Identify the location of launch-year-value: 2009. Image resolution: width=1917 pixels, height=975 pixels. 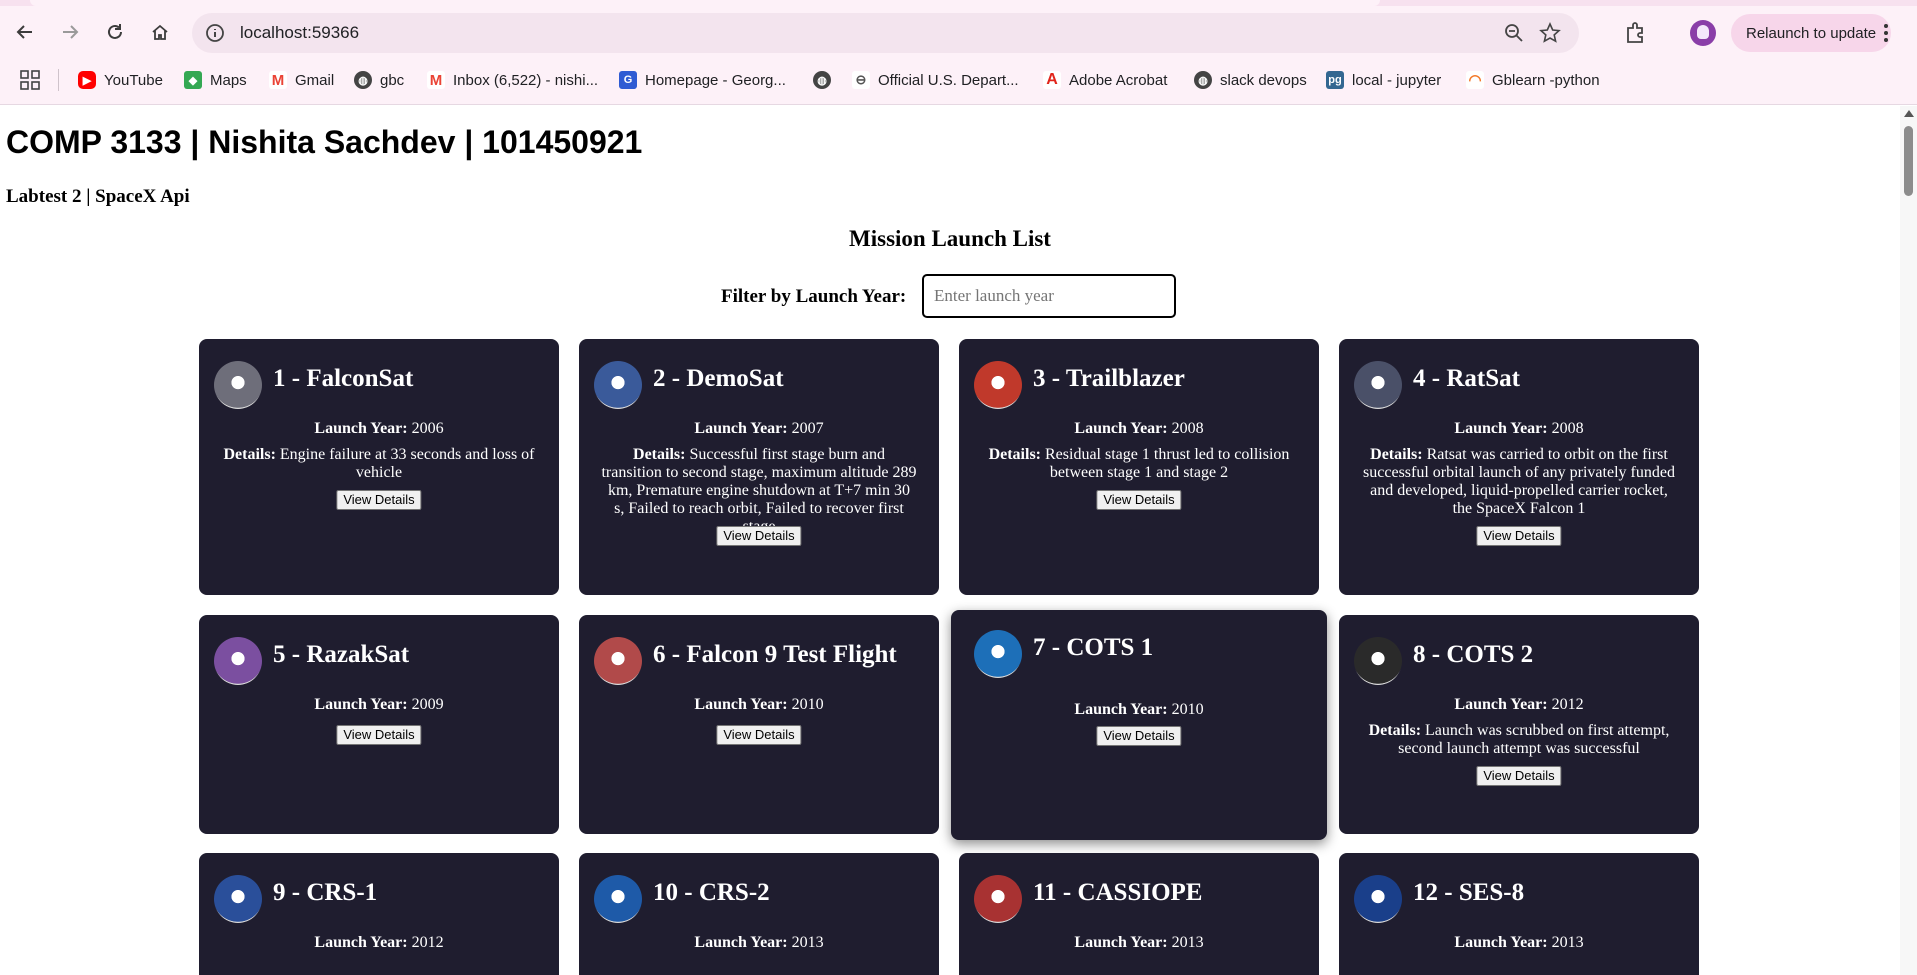
(427, 704).